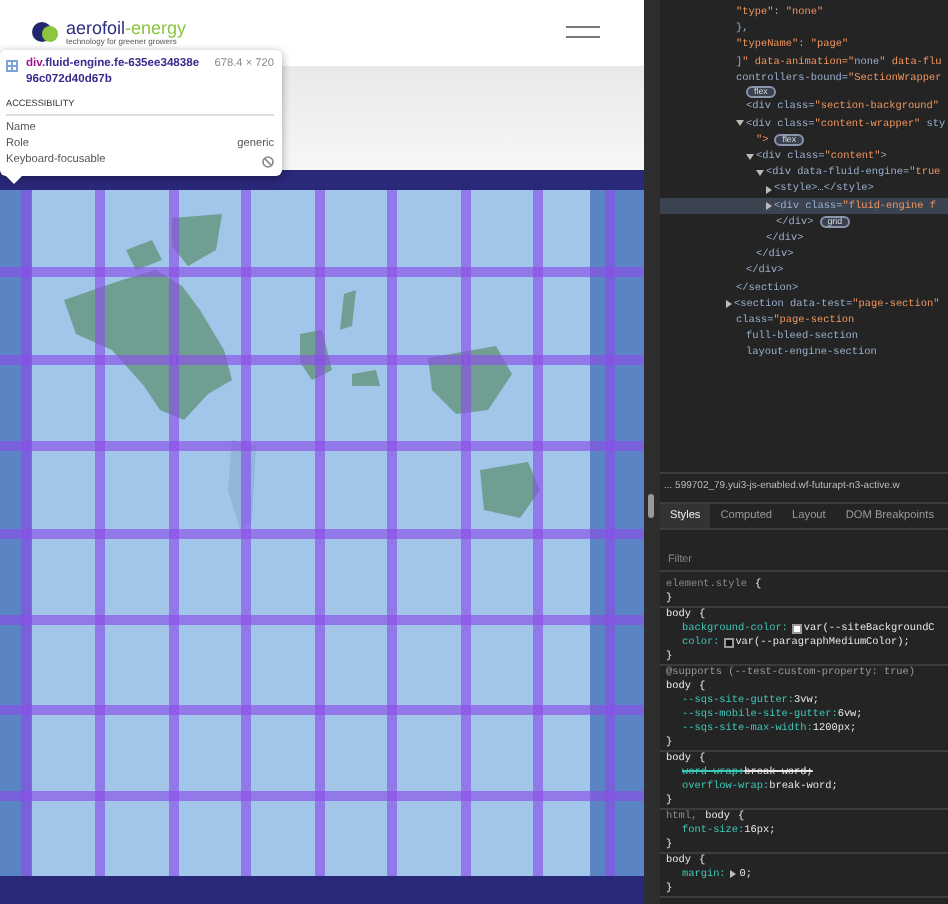 The image size is (948, 904). I want to click on logo-icon, so click(45, 32).